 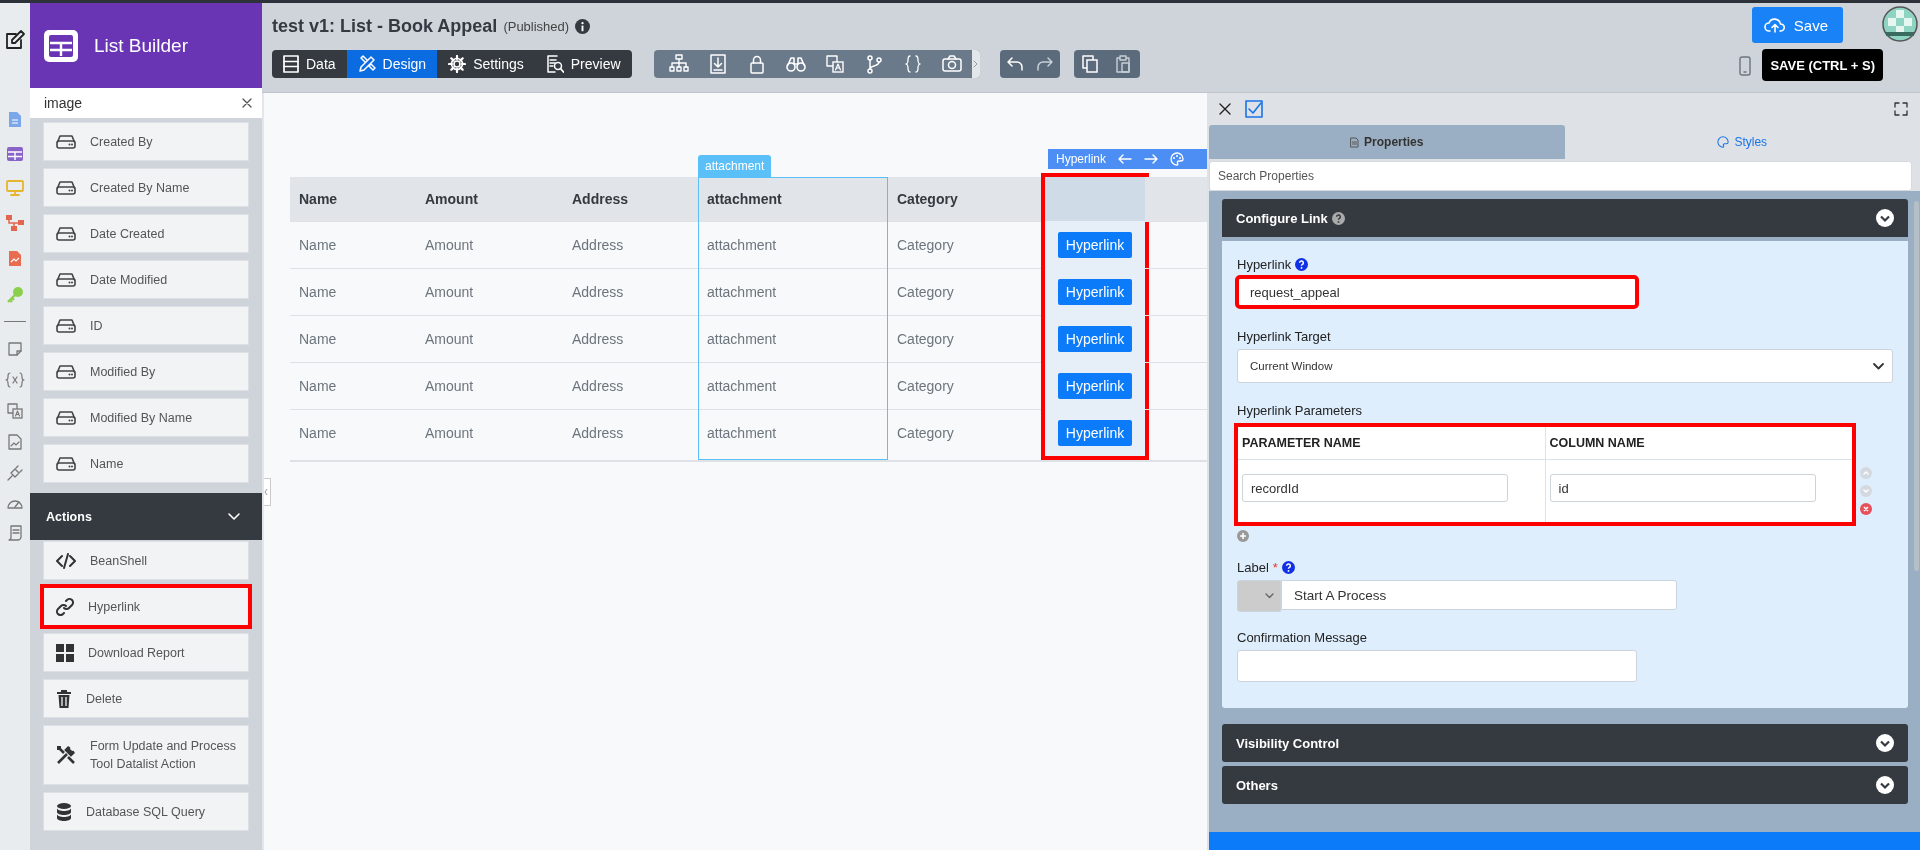 What do you see at coordinates (835, 64) in the screenshot?
I see `translate-icon` at bounding box center [835, 64].